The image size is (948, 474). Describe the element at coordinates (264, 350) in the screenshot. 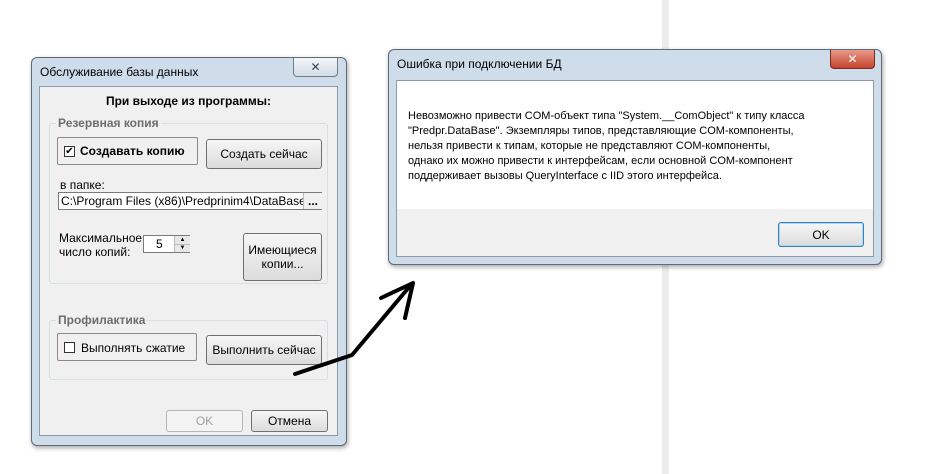

I see `run-now-button: Выполнить сейчас` at that location.